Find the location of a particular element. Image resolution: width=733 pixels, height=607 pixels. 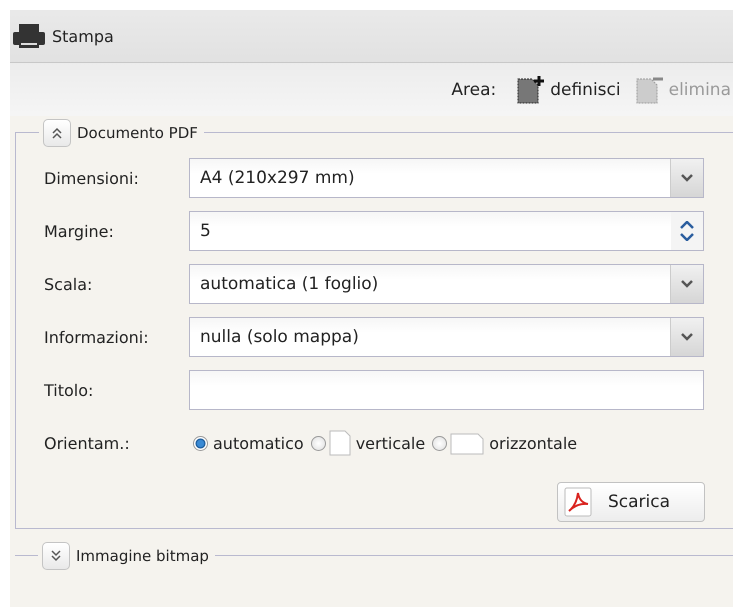

area-label: Area: is located at coordinates (473, 90).